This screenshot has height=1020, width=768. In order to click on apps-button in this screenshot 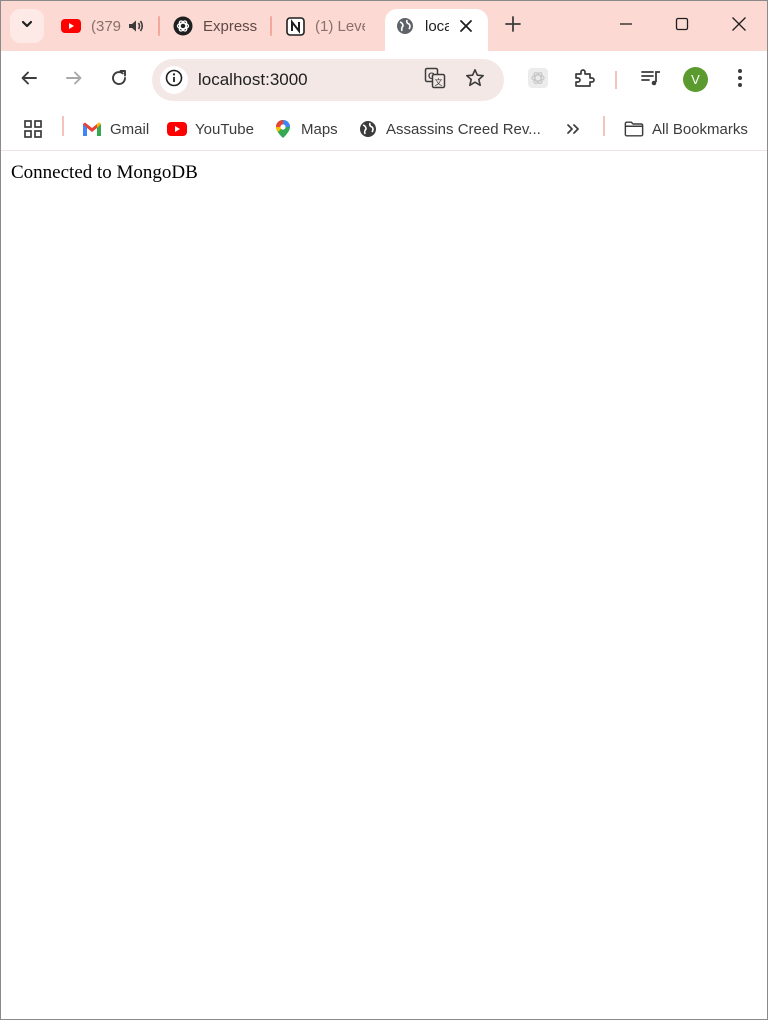, I will do `click(37, 129)`.